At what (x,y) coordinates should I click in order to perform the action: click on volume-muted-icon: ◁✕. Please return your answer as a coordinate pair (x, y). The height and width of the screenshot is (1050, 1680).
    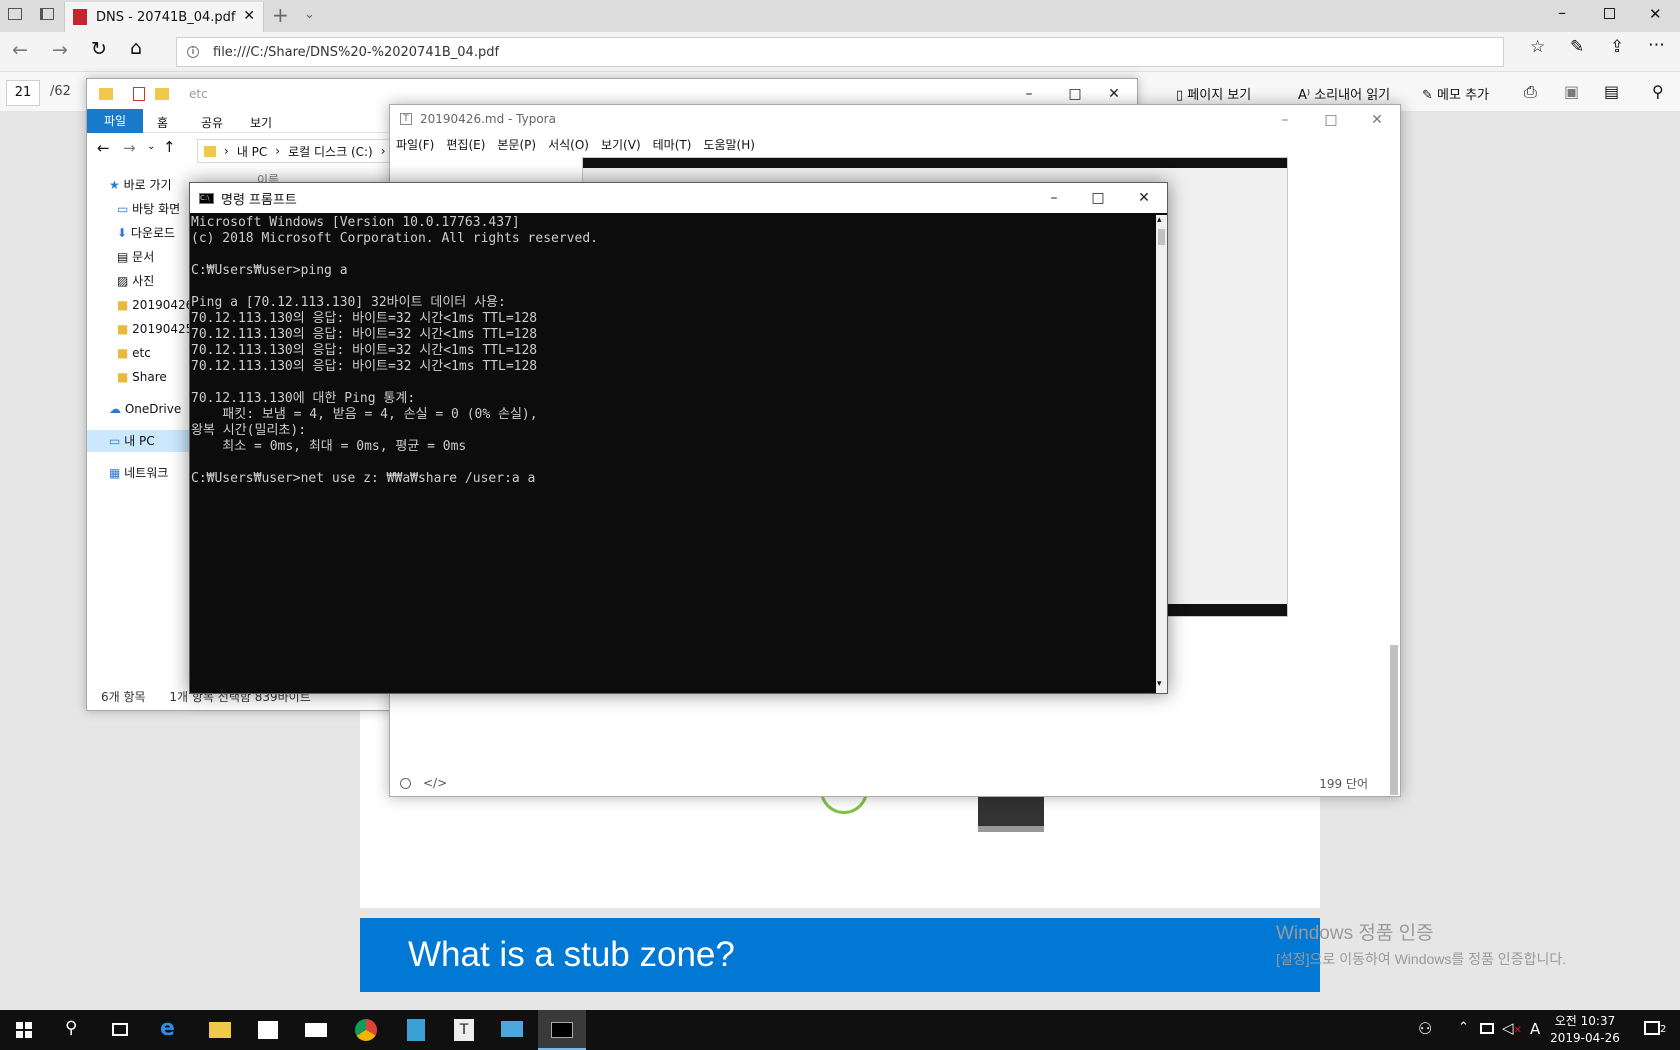
    Looking at the image, I should click on (1512, 1028).